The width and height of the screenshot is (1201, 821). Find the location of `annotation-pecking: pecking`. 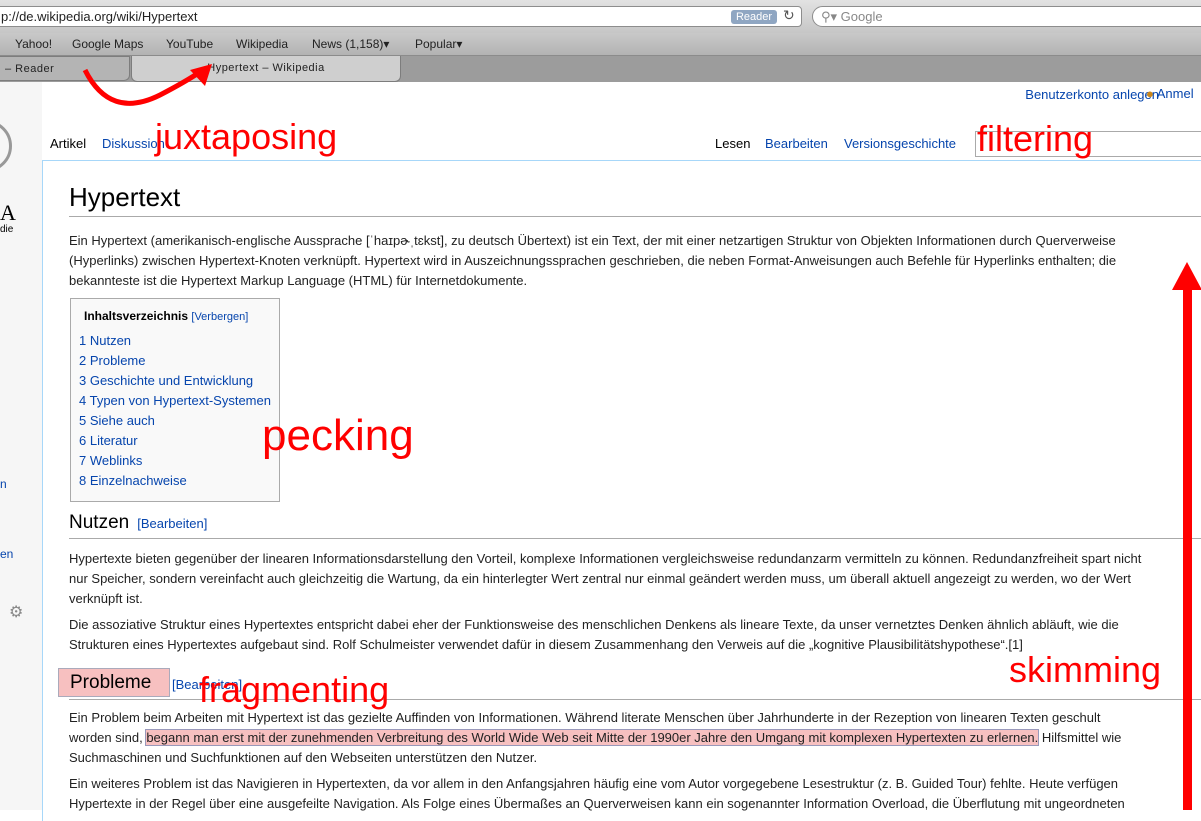

annotation-pecking: pecking is located at coordinates (338, 435).